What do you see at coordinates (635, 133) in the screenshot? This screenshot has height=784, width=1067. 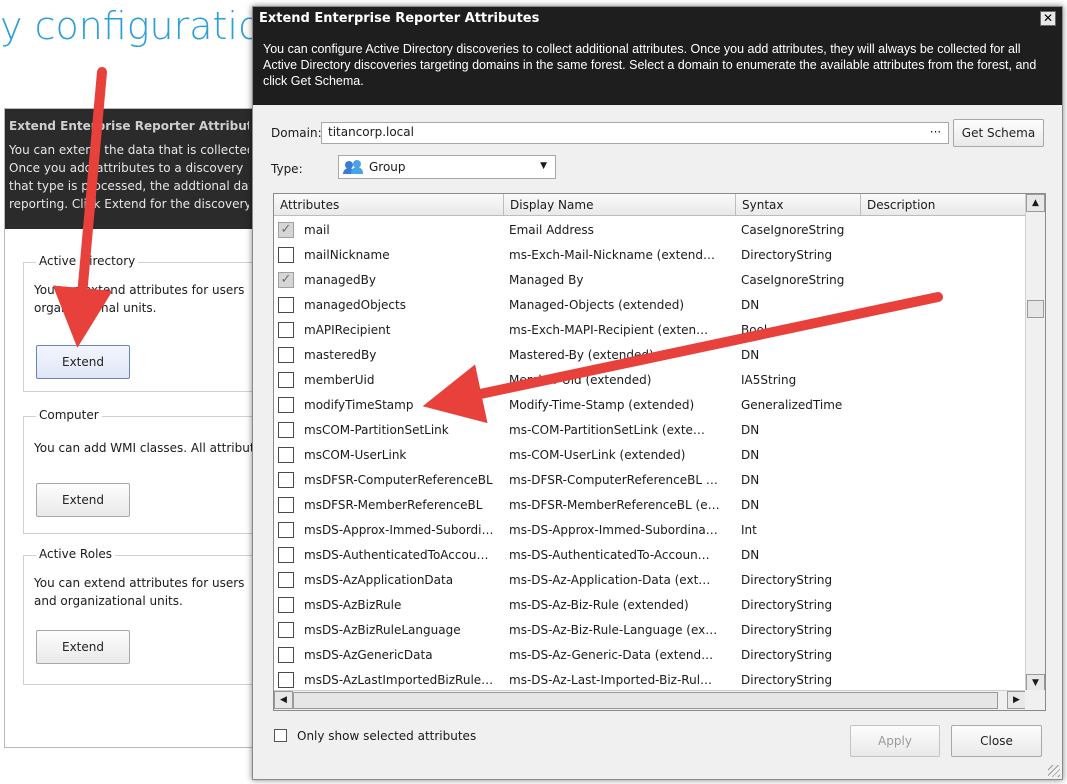 I see `domain-field: titancorp.local` at bounding box center [635, 133].